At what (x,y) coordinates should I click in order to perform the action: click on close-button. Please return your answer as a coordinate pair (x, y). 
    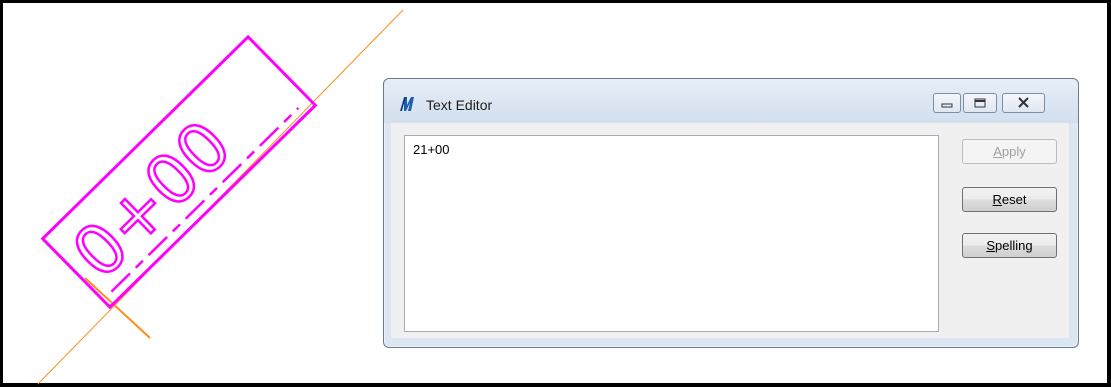
    Looking at the image, I should click on (1023, 103).